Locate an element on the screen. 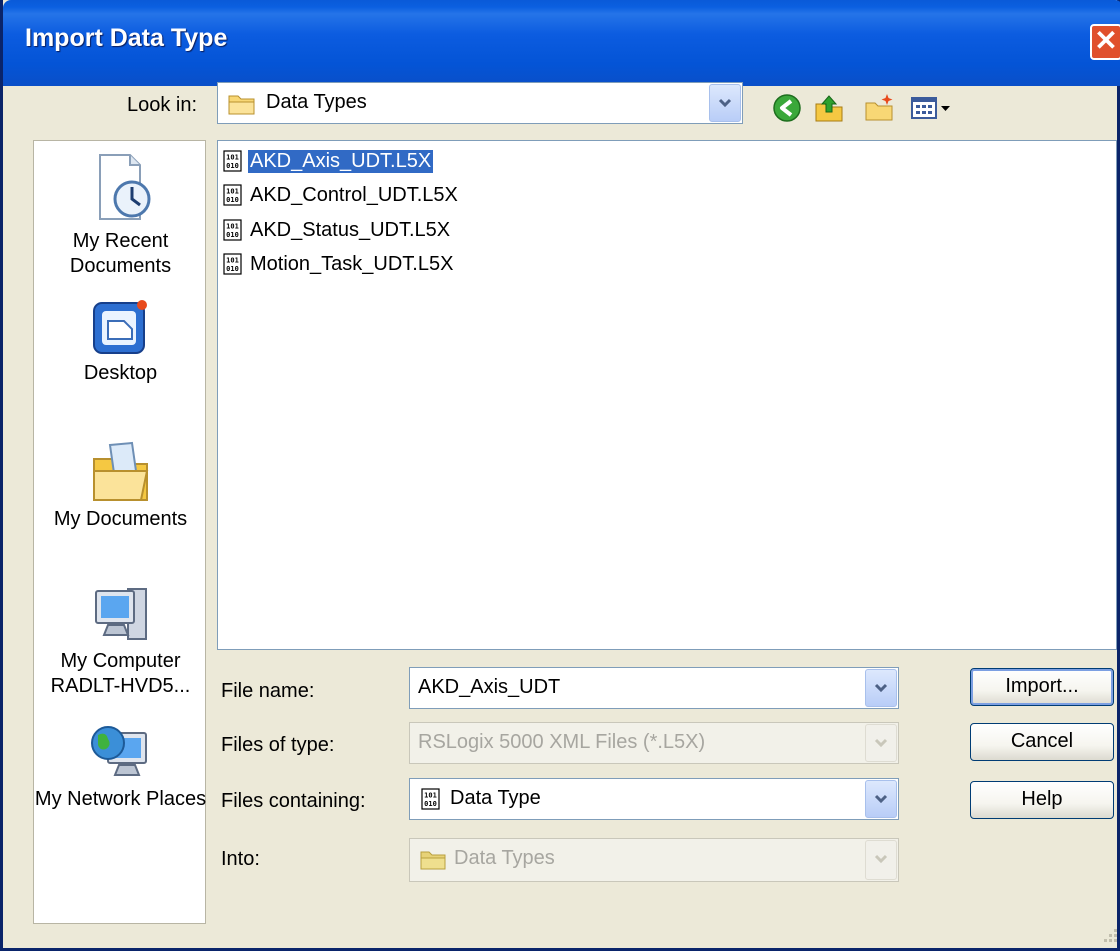 This screenshot has height=951, width=1120. look-in-value: Data Types is located at coordinates (316, 102).